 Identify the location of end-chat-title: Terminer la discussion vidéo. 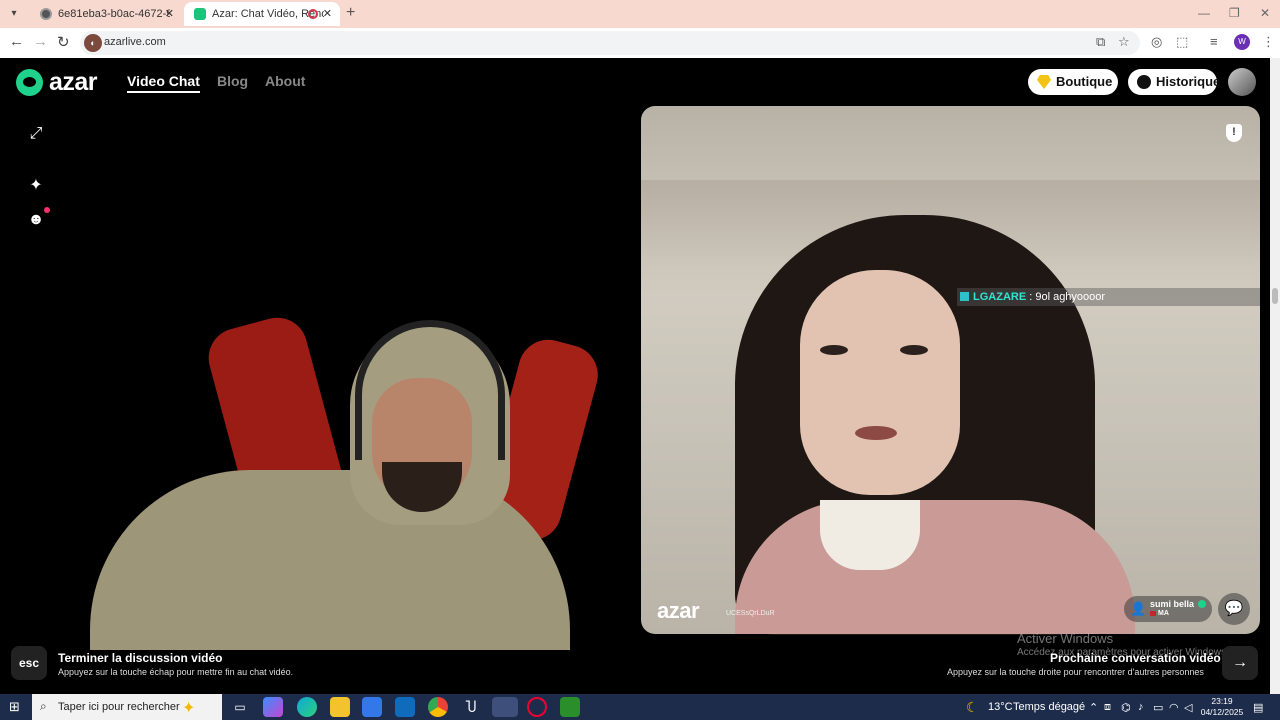
(140, 658).